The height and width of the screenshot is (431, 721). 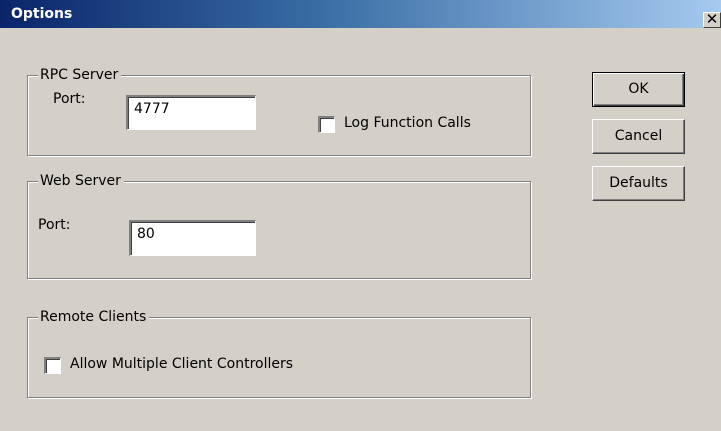 What do you see at coordinates (407, 123) in the screenshot?
I see `log-function-calls-label: Log Function Calls` at bounding box center [407, 123].